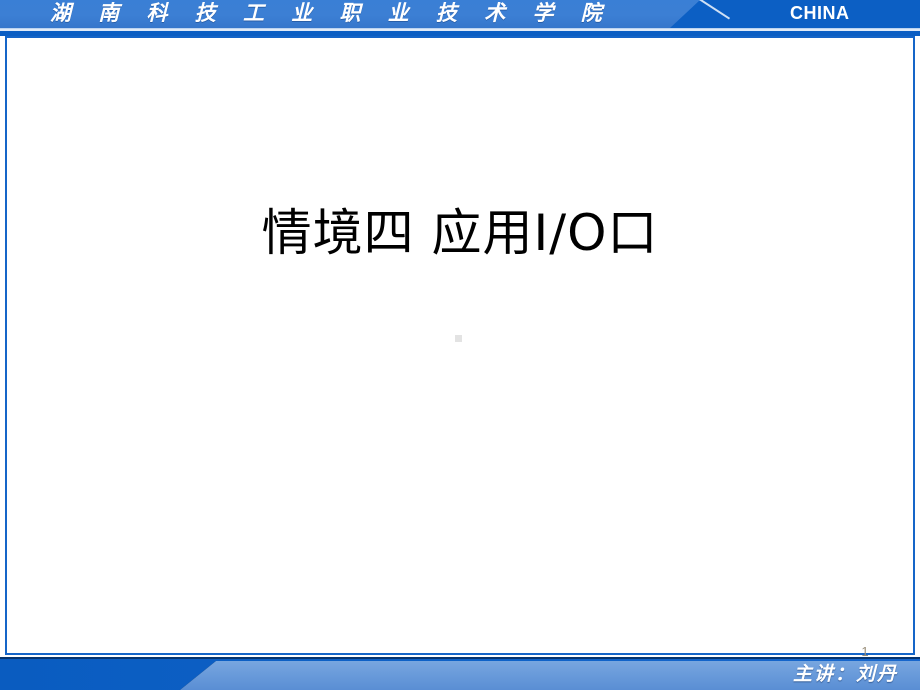 The image size is (920, 690). What do you see at coordinates (460, 673) in the screenshot?
I see `slide-footer: 主讲：刘丹` at bounding box center [460, 673].